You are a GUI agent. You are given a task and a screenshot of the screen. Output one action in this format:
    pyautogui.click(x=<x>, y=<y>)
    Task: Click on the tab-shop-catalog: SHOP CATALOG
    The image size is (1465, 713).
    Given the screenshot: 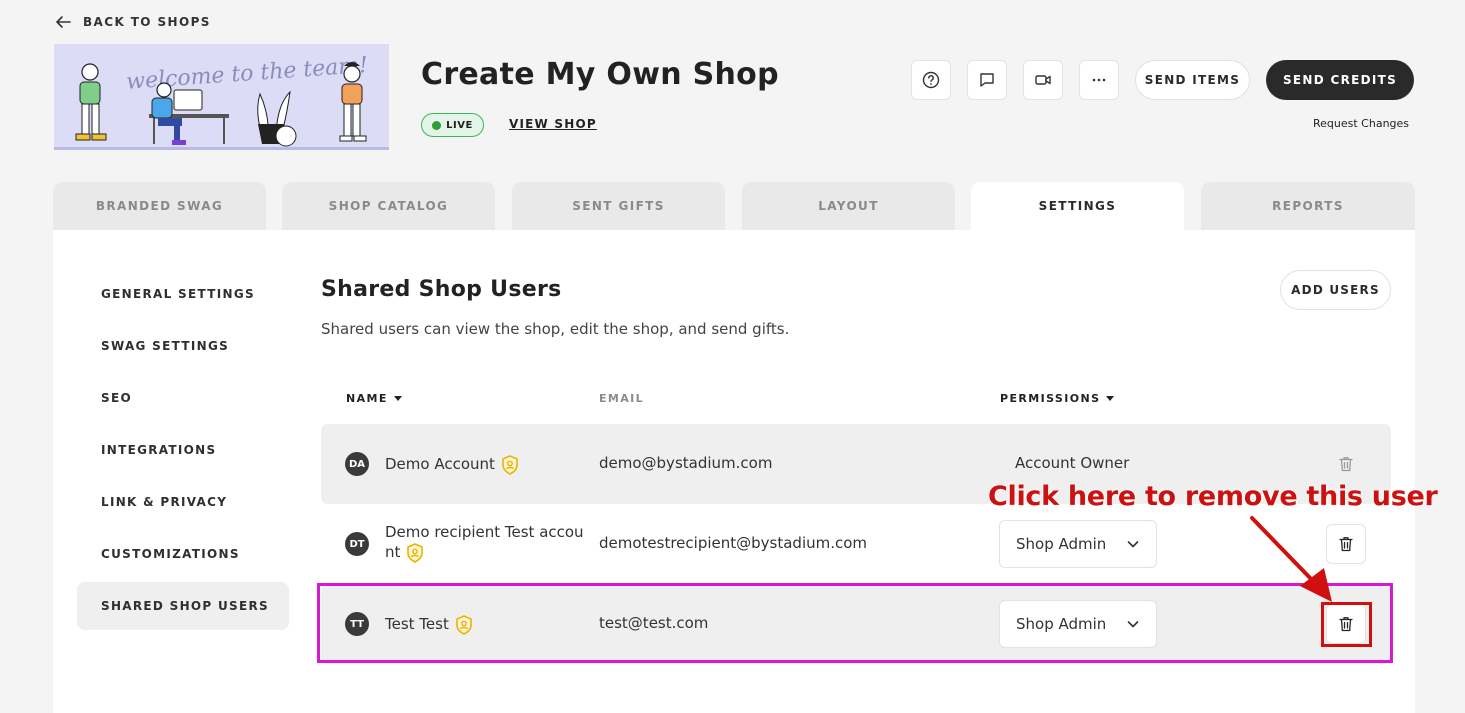 What is the action you would take?
    pyautogui.click(x=388, y=206)
    